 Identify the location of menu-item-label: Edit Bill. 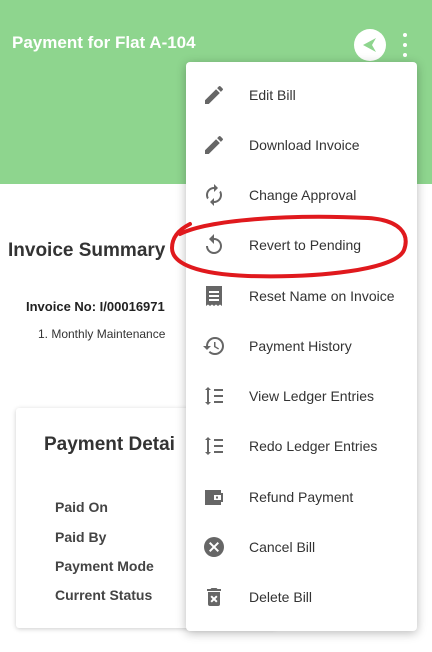
(272, 95).